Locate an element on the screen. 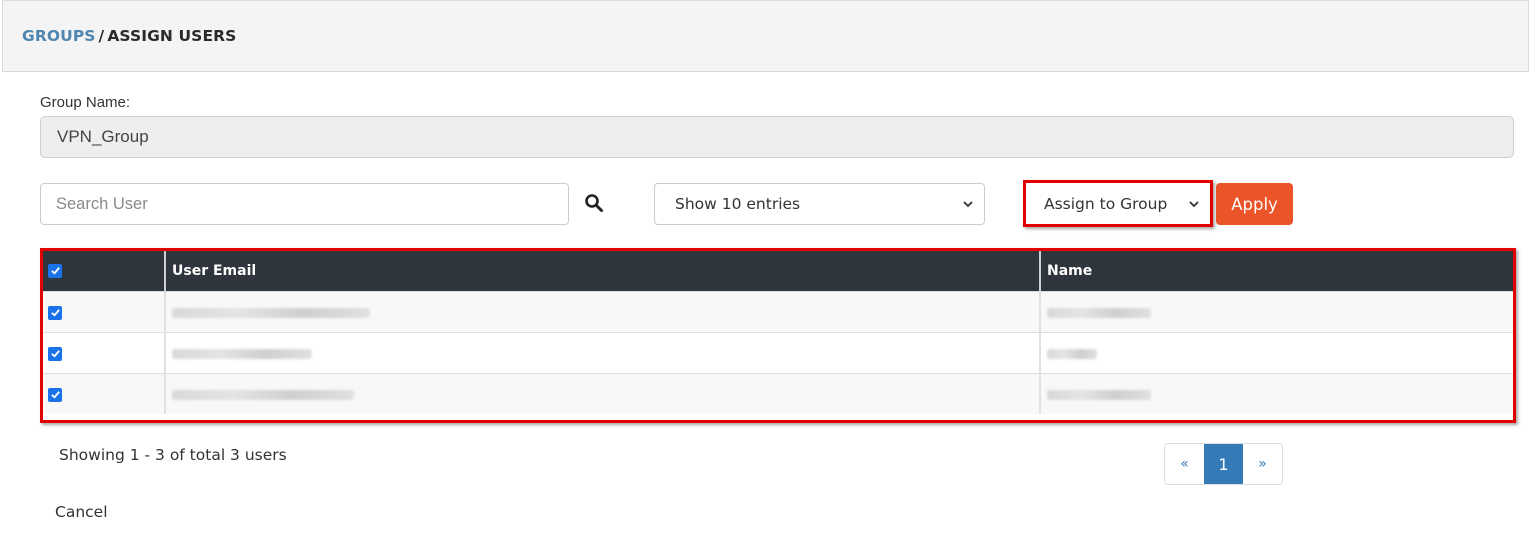  select-all-checkbox is located at coordinates (55, 270).